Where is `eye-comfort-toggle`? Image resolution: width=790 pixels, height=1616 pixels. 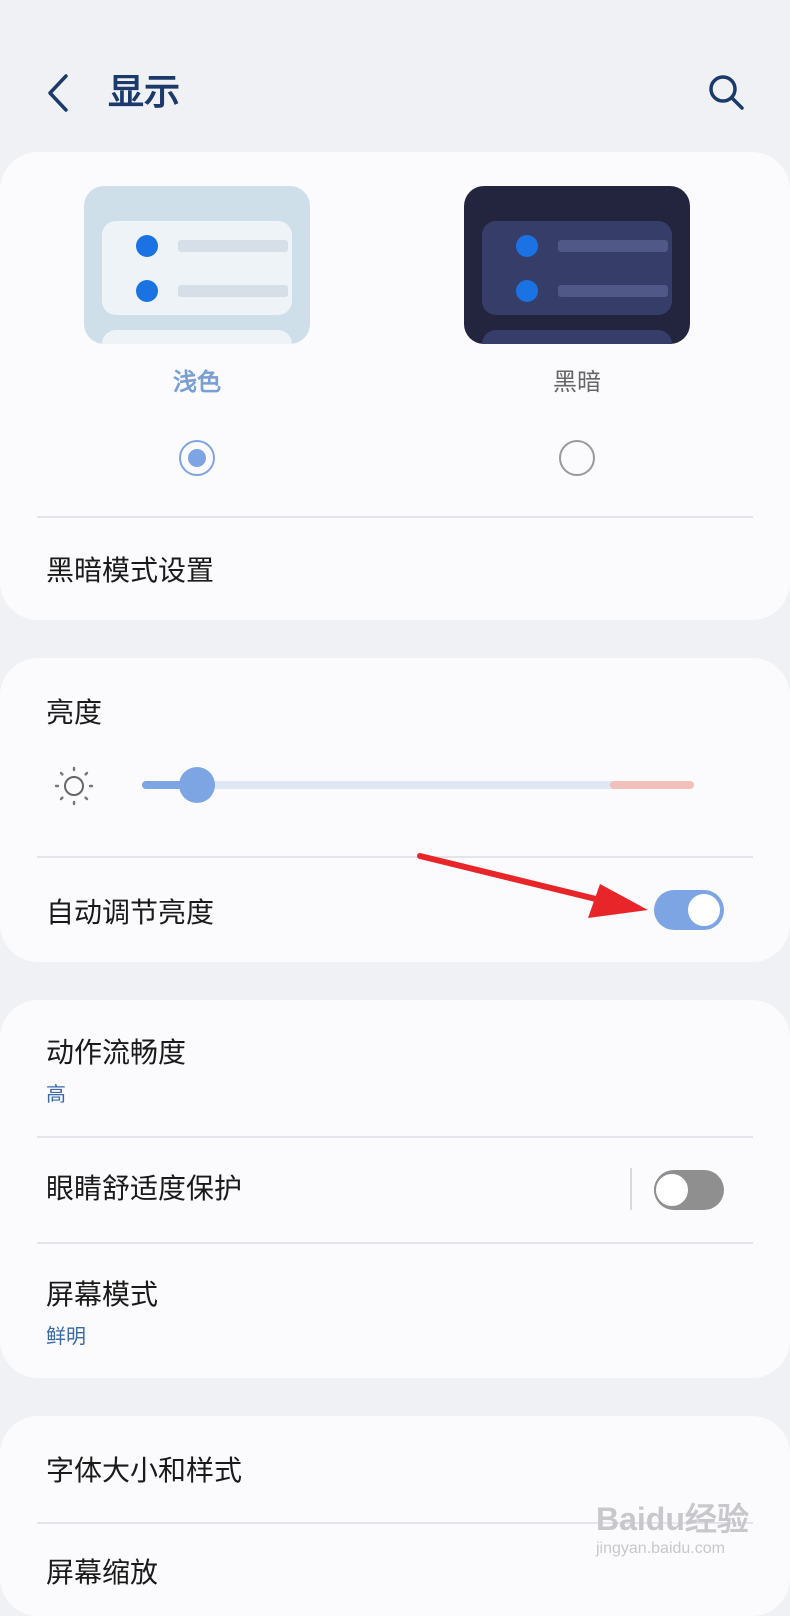
eye-comfort-toggle is located at coordinates (689, 1190).